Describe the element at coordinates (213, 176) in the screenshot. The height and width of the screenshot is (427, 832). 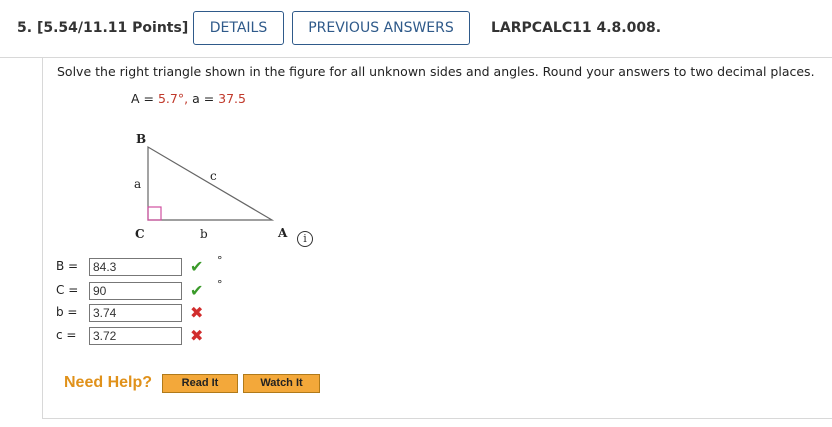
I see `side-c-label: c` at that location.